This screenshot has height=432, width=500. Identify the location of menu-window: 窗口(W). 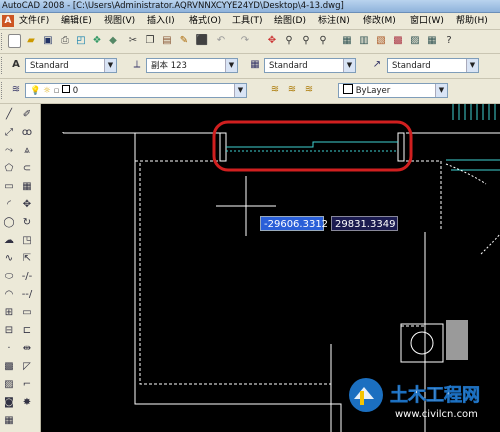
(427, 21).